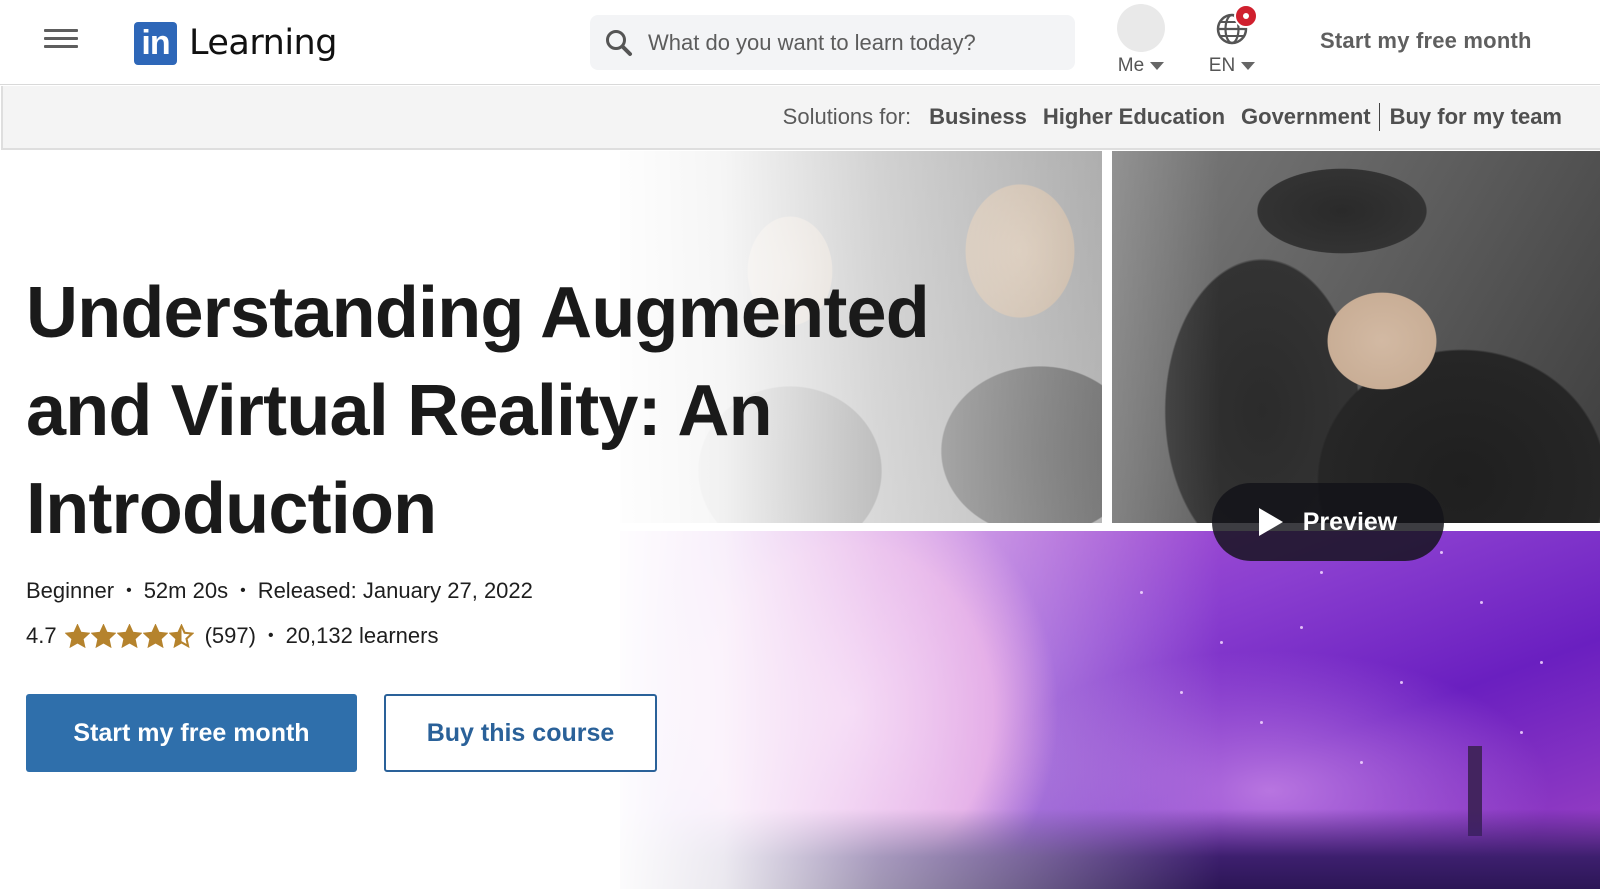  What do you see at coordinates (1476, 117) in the screenshot?
I see `buy-for-my-team-link: Buy for my team` at bounding box center [1476, 117].